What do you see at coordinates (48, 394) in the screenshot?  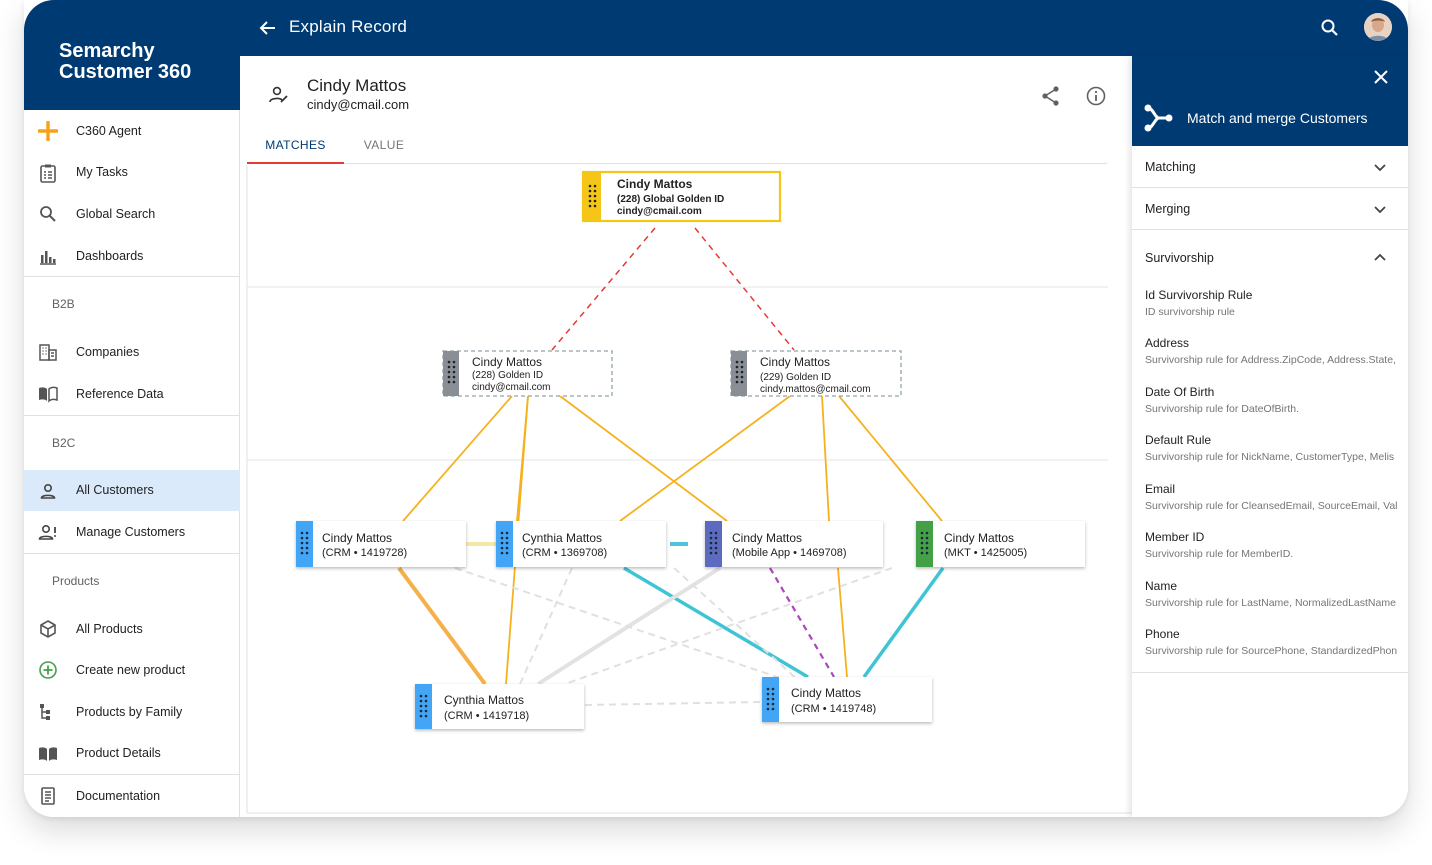 I see `book-icon` at bounding box center [48, 394].